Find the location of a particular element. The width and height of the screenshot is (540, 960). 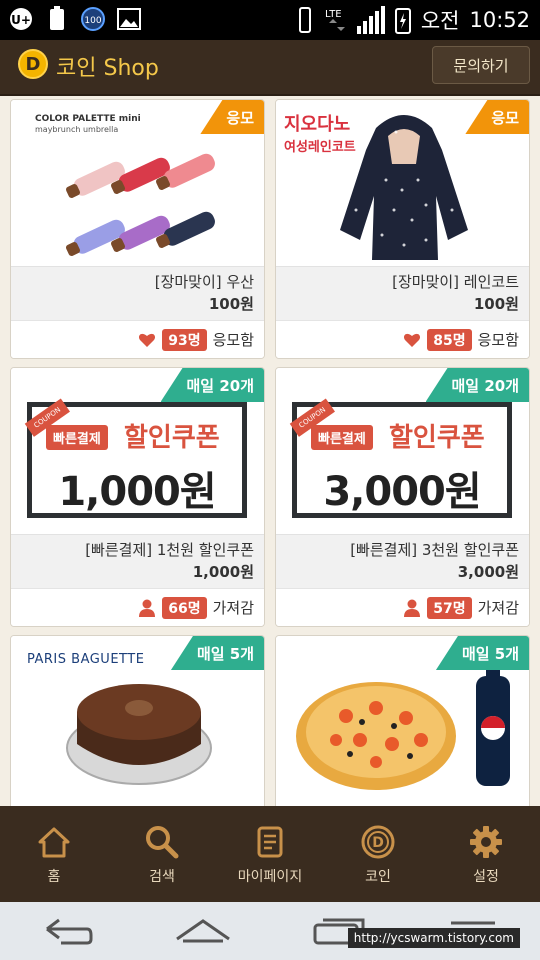

svg-text: D is located at coordinates (378, 843).